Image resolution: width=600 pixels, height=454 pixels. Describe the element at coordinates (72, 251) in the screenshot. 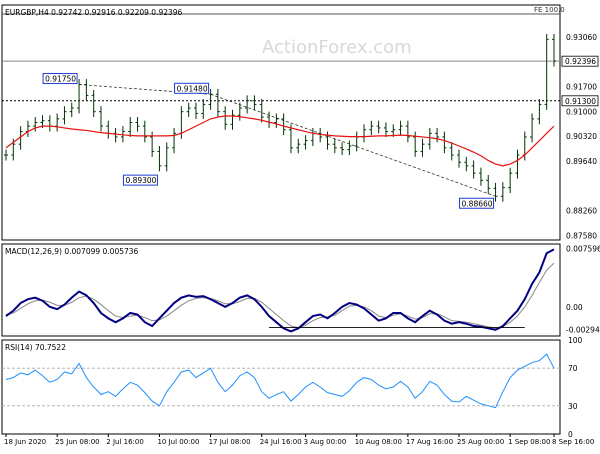

I see `macd-title: MACD(12,26,9) 0.007099 0.005736` at that location.